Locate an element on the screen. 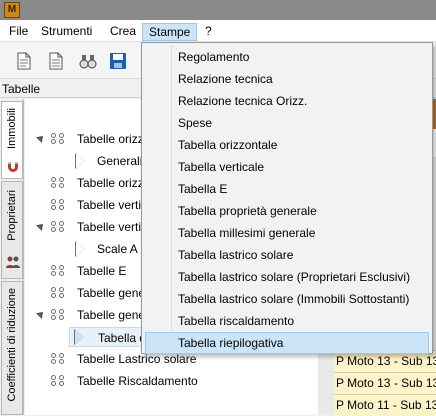 The image size is (436, 416). tree-row-label: Tabelle orizzo is located at coordinates (114, 183).